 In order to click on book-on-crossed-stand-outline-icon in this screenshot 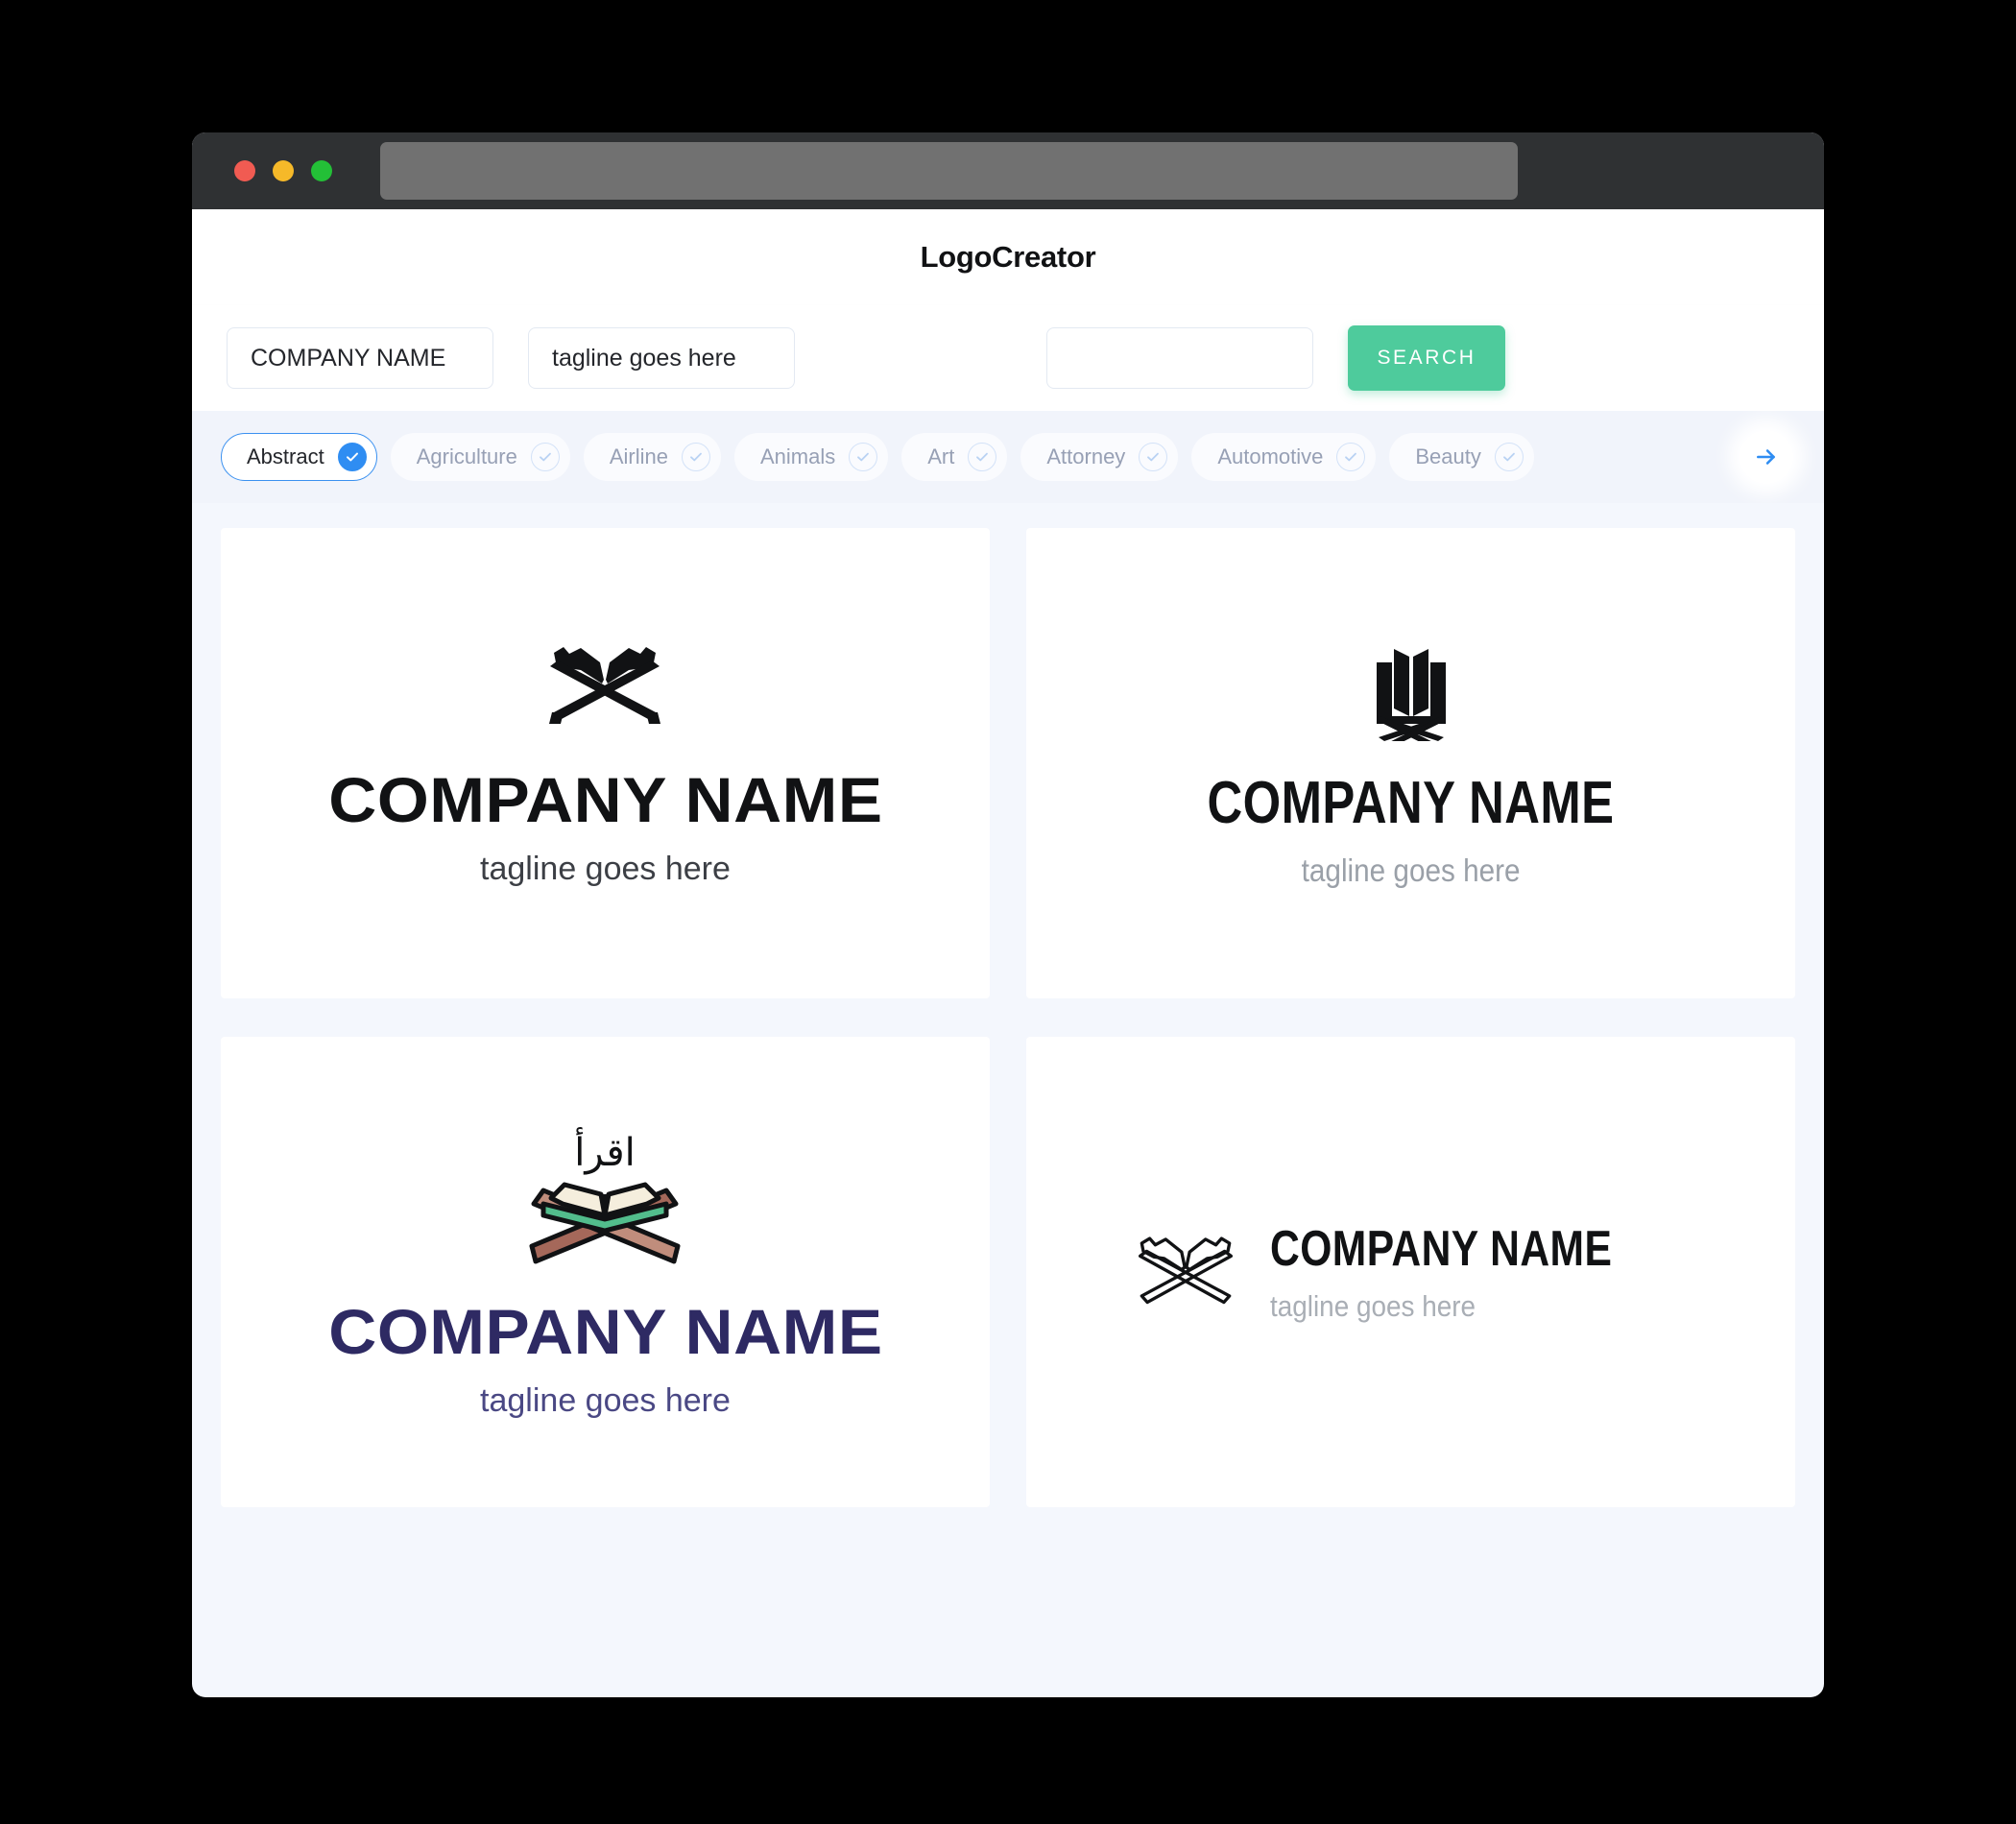, I will do `click(1186, 1270)`.